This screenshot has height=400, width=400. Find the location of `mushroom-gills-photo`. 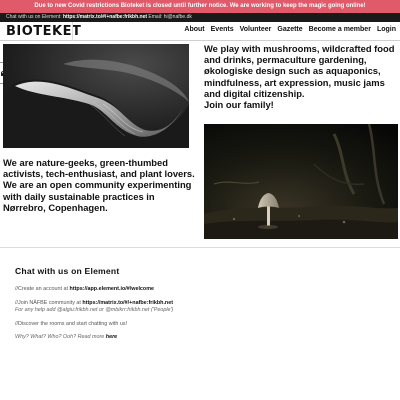

mushroom-gills-photo is located at coordinates (96, 96).